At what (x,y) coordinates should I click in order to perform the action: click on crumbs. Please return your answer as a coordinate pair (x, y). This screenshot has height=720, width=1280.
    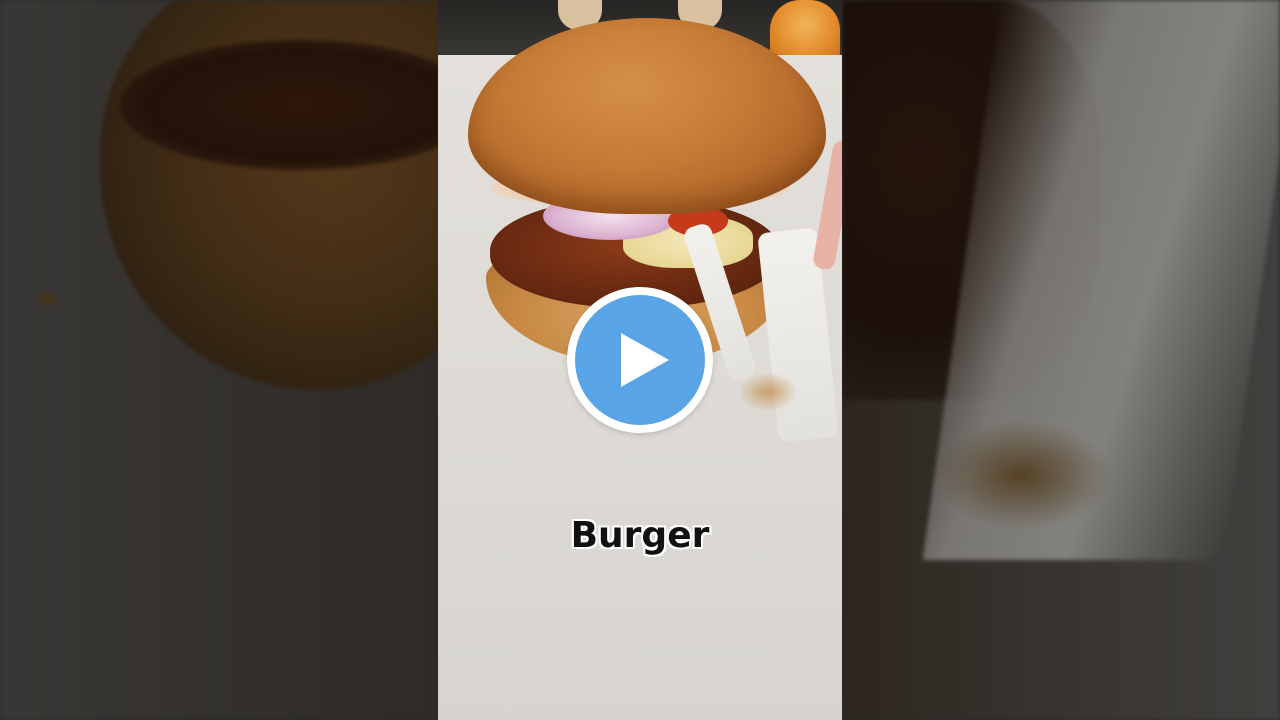
    Looking at the image, I should click on (768, 392).